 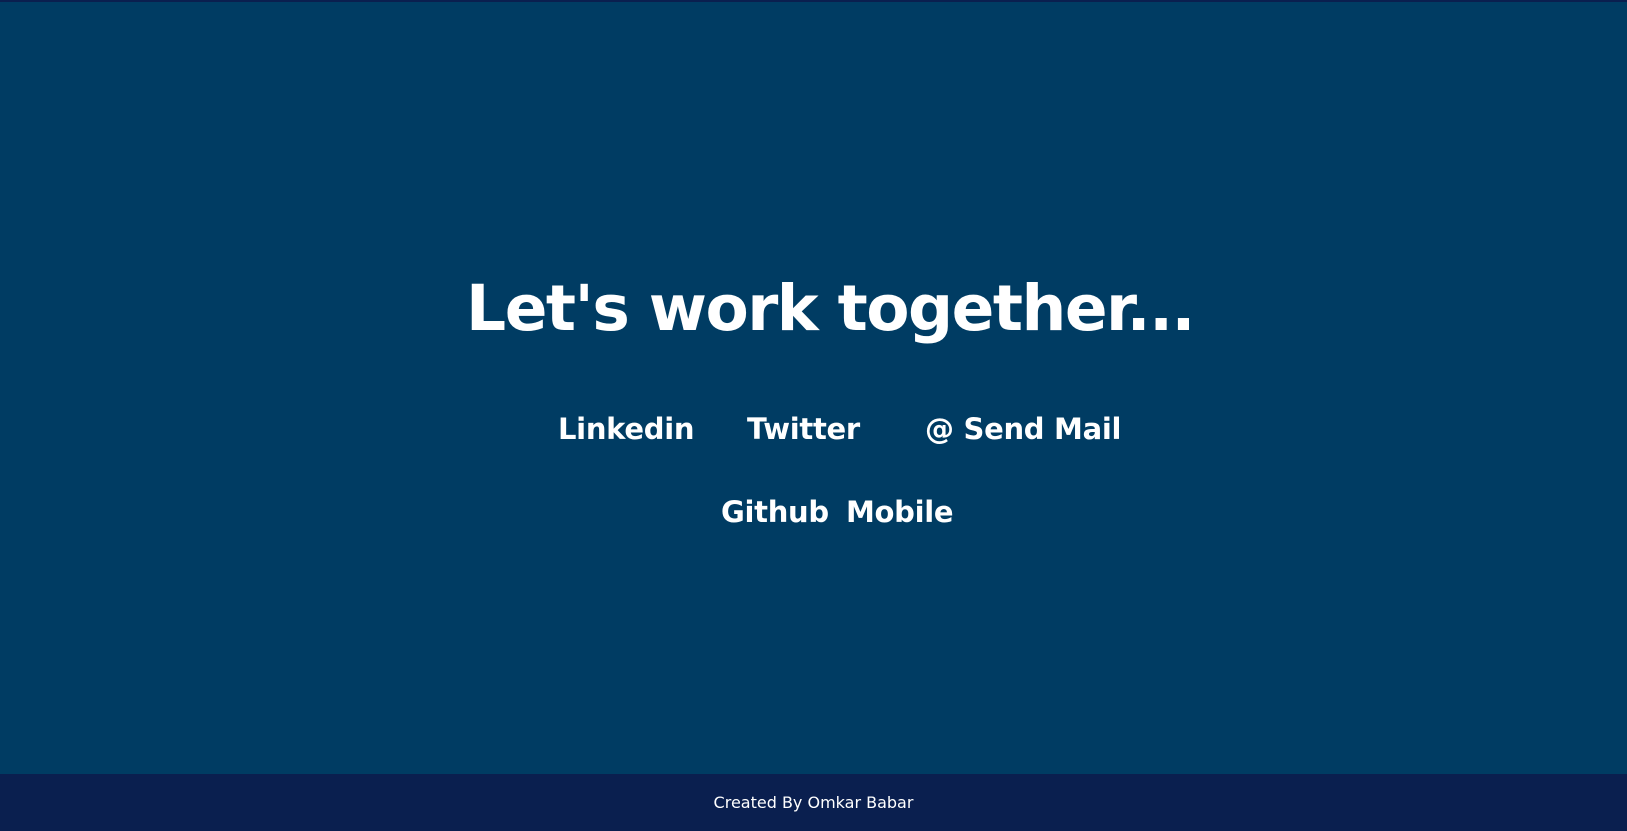 I want to click on github-link: Github, so click(x=775, y=512).